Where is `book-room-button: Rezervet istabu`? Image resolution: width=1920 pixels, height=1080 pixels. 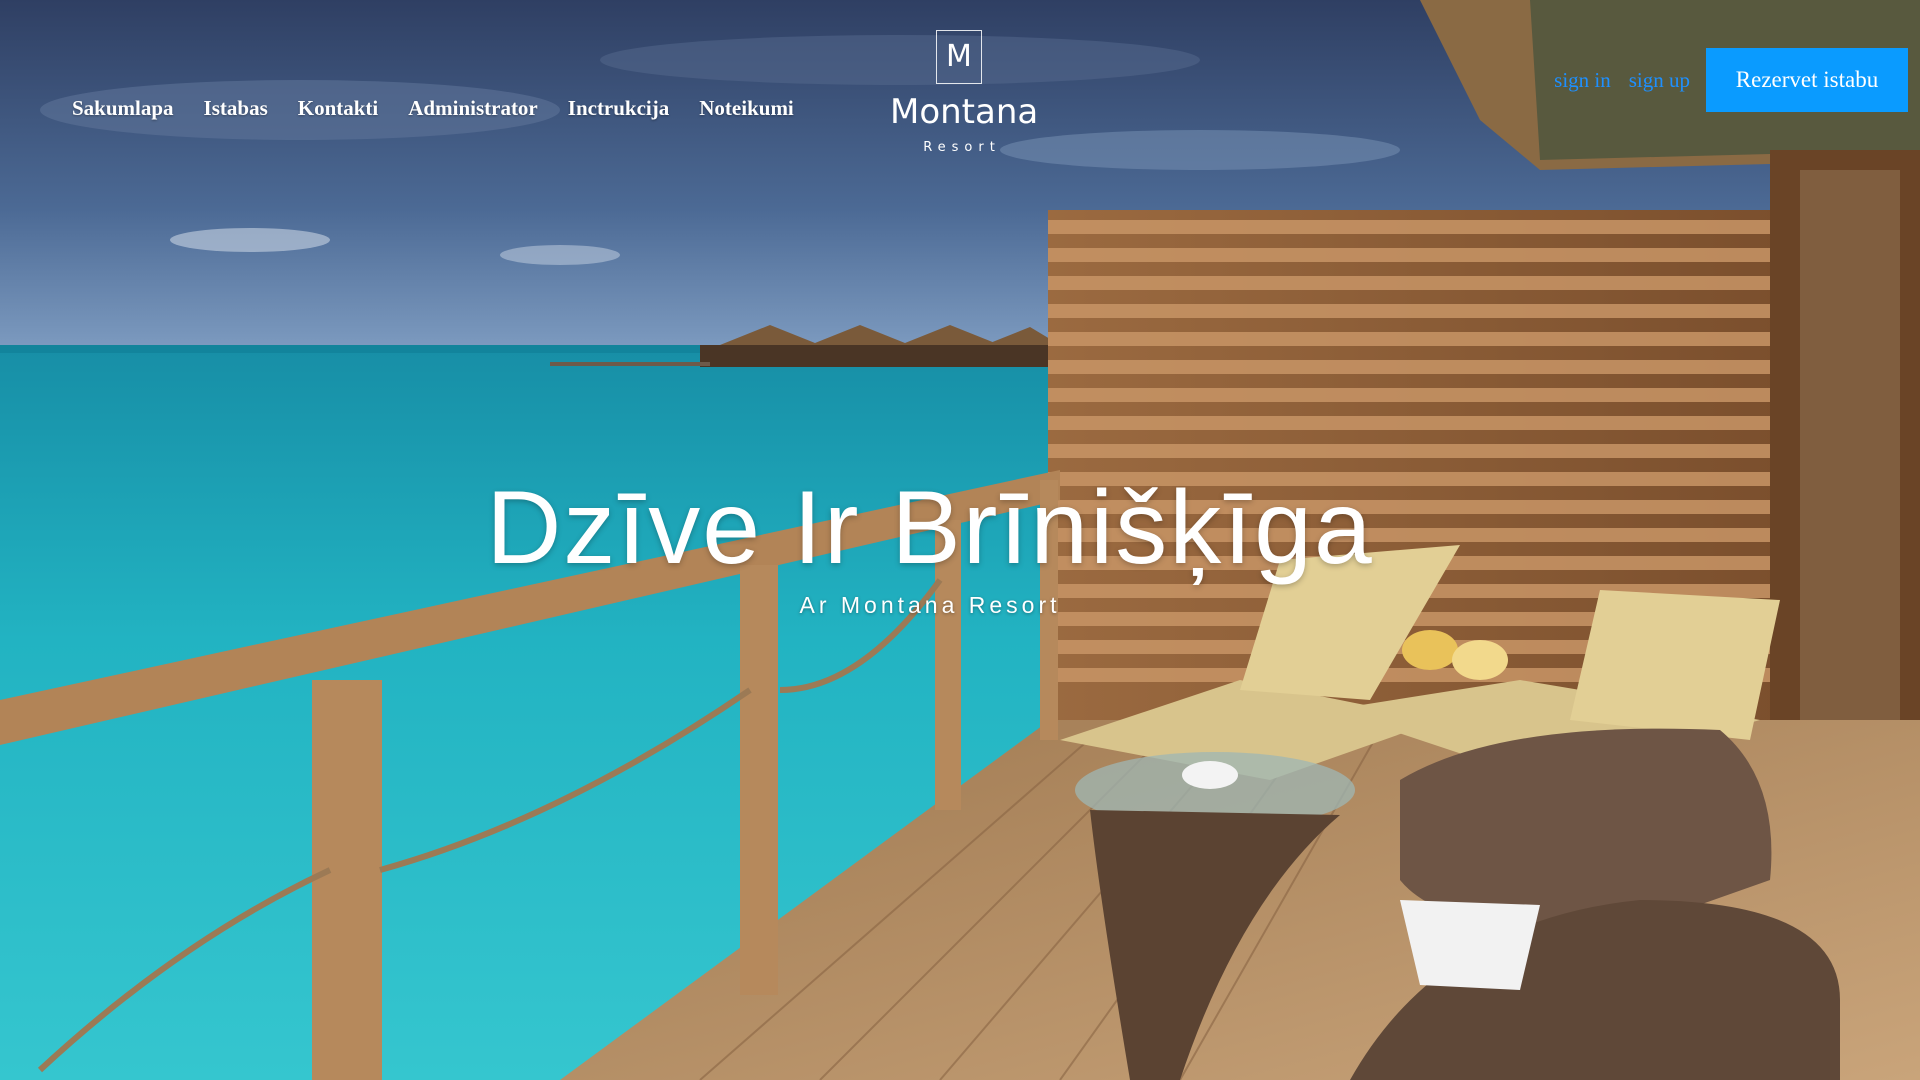 book-room-button: Rezervet istabu is located at coordinates (1807, 80).